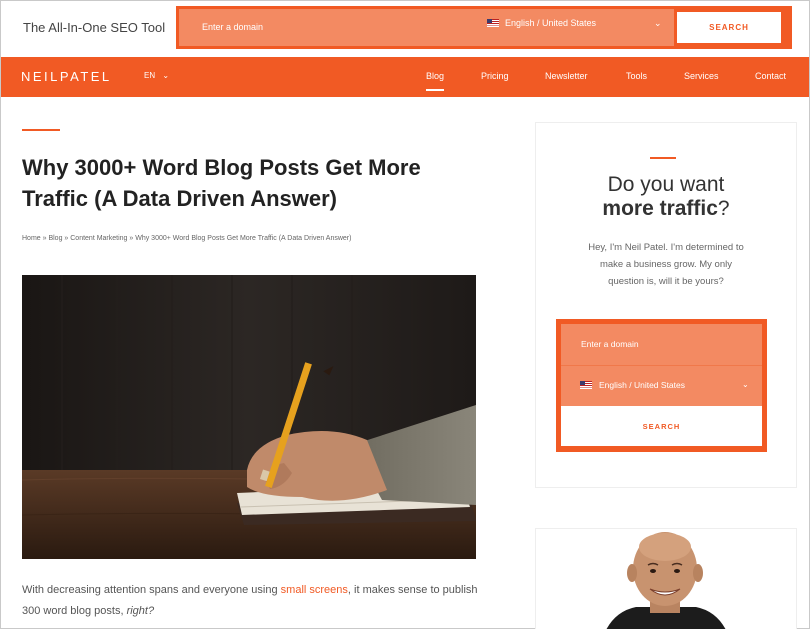 The image size is (810, 629). What do you see at coordinates (661, 344) in the screenshot?
I see `sidebar-domain-input: Enter a domain` at bounding box center [661, 344].